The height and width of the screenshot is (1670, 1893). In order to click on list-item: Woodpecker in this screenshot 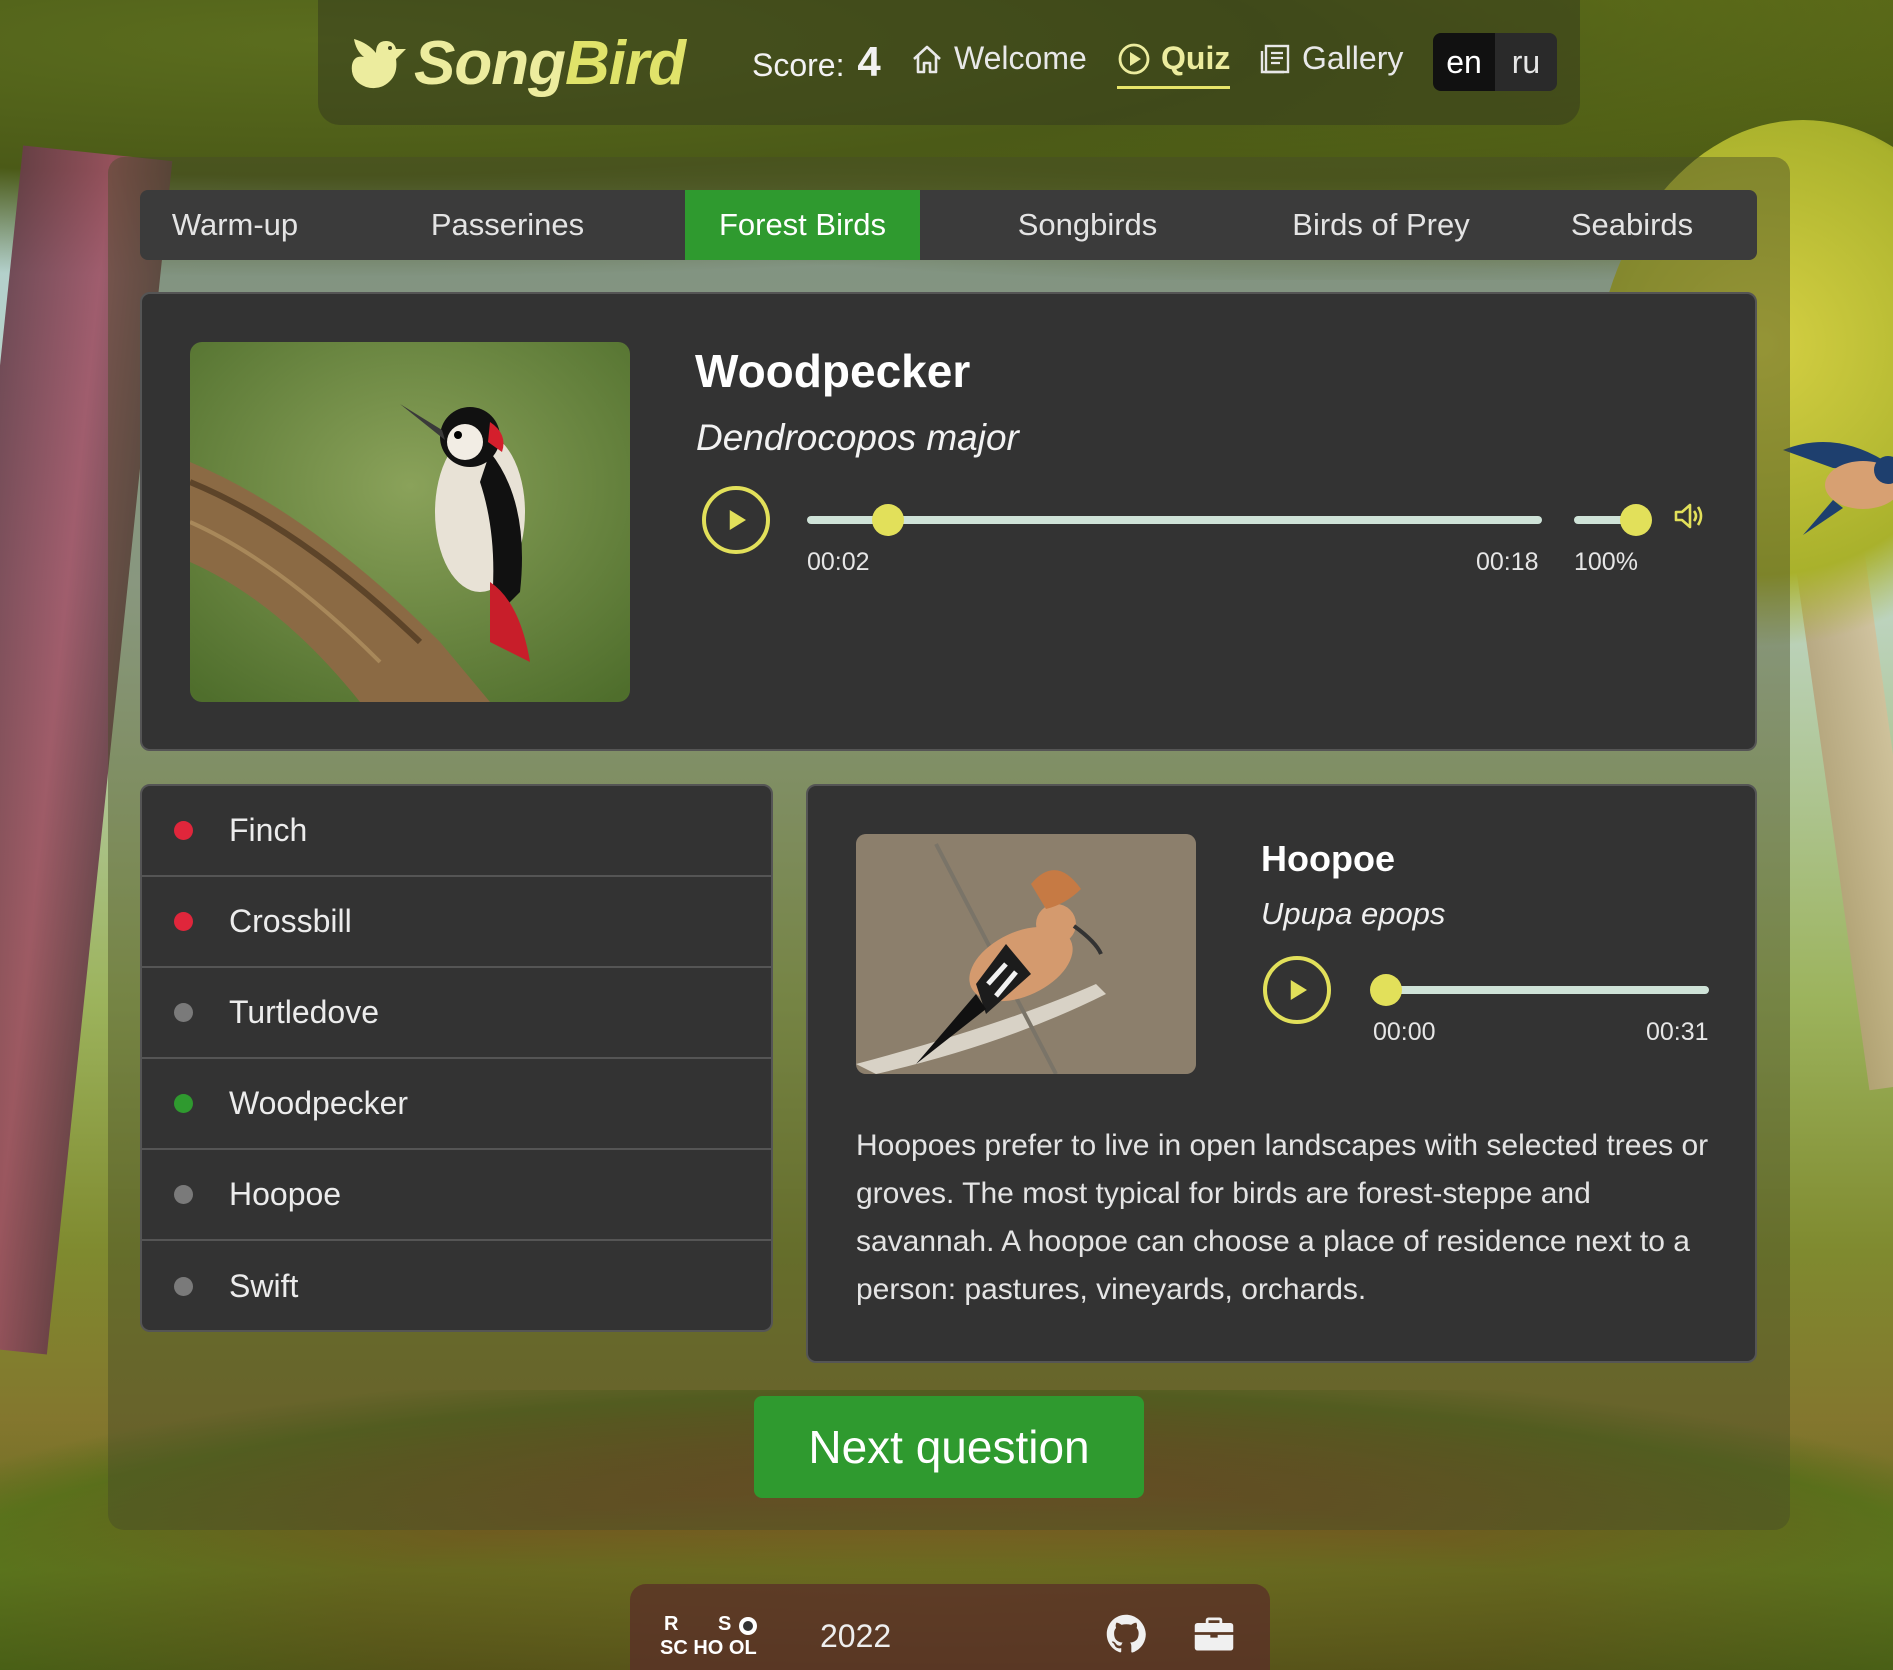, I will do `click(456, 1104)`.